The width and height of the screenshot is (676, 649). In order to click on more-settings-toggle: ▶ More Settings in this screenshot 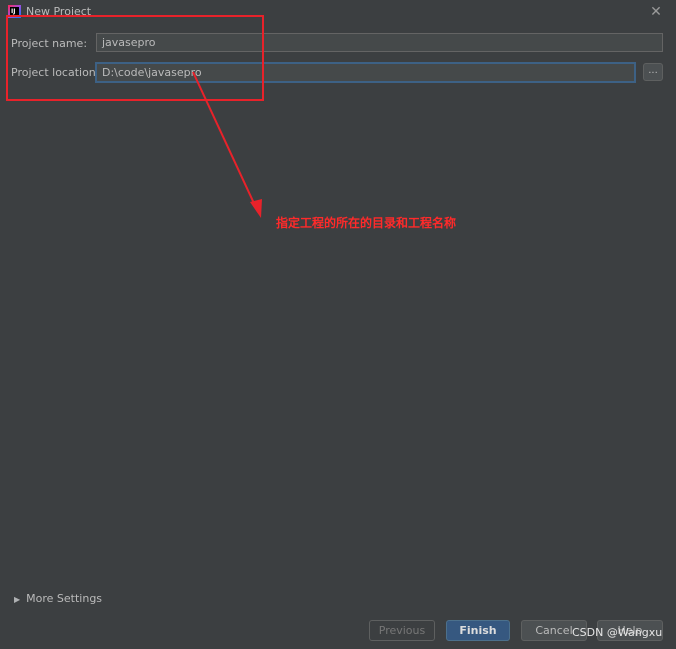, I will do `click(58, 598)`.